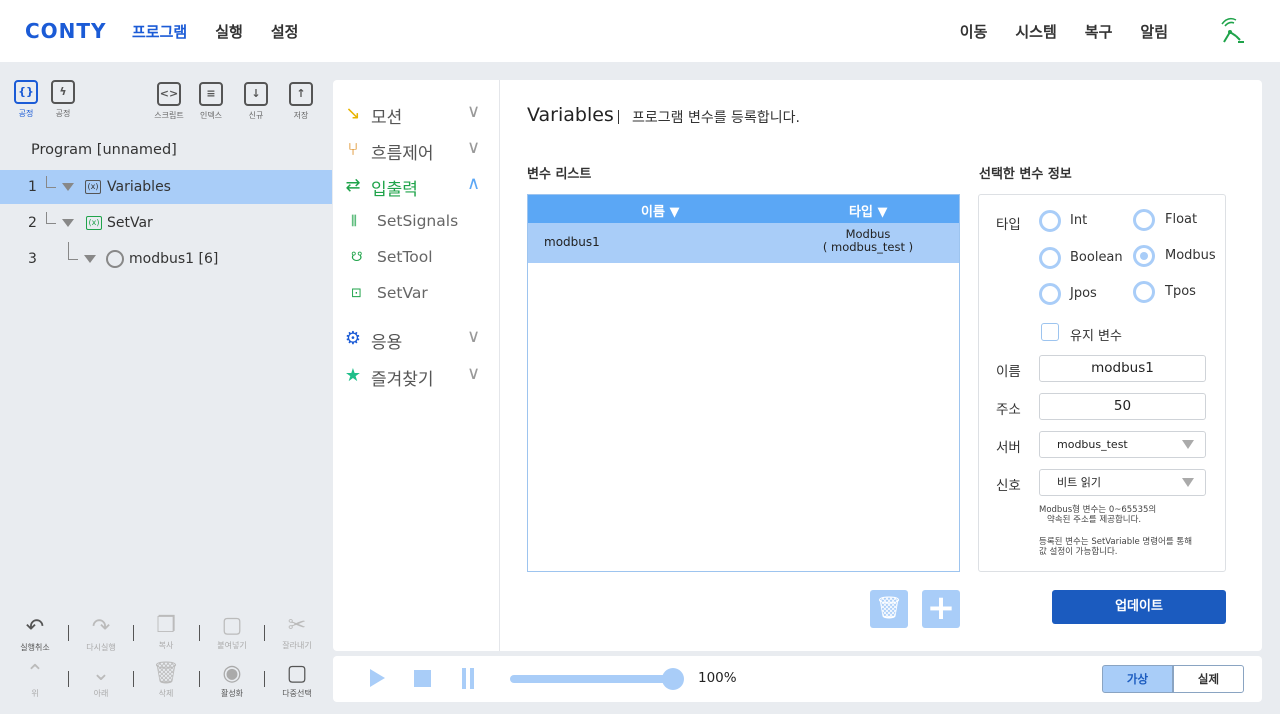 The width and height of the screenshot is (1280, 714). I want to click on nav-system: 시스템, so click(1035, 31).